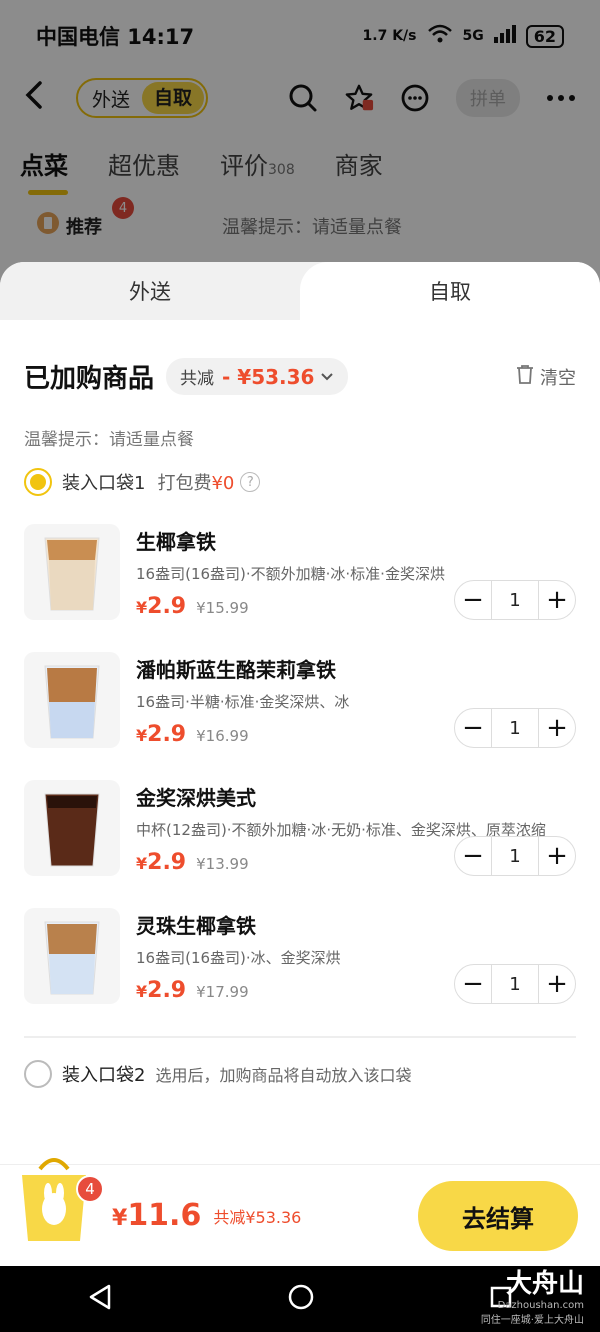 Image resolution: width=600 pixels, height=1332 pixels. Describe the element at coordinates (473, 36) in the screenshot. I see `network-type: 5G` at that location.